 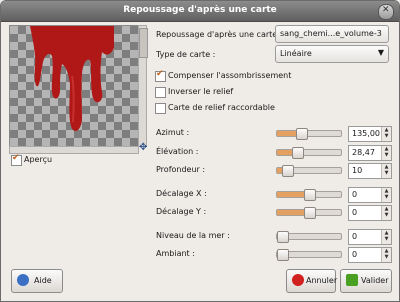 I want to click on preview-canvas, so click(x=74, y=86).